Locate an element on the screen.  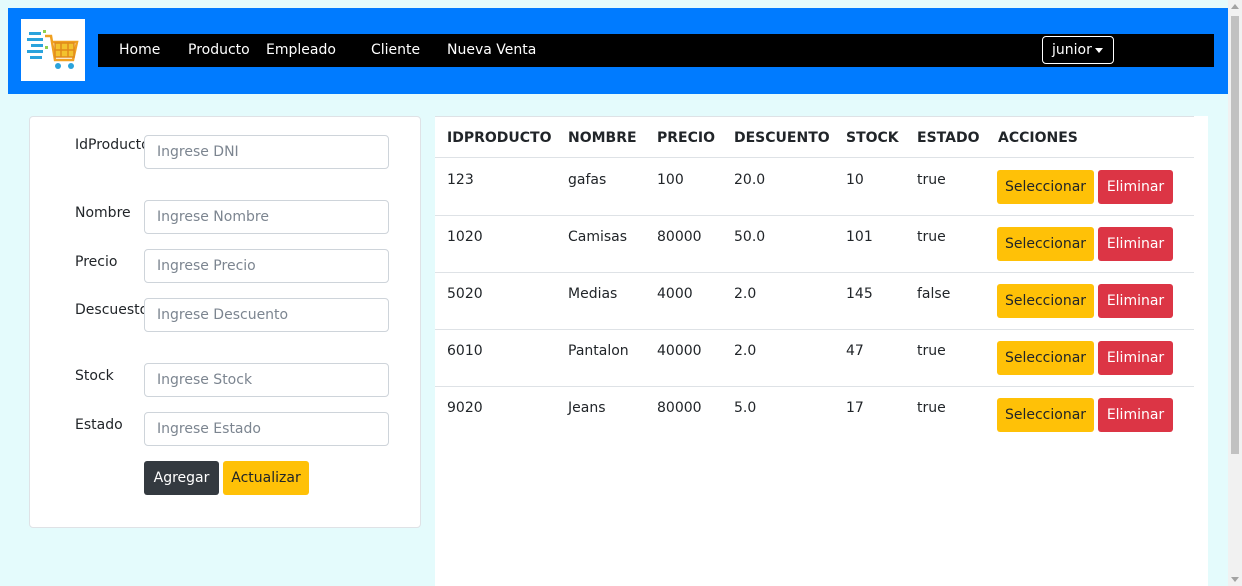
cell-precio: 40000 is located at coordinates (679, 351).